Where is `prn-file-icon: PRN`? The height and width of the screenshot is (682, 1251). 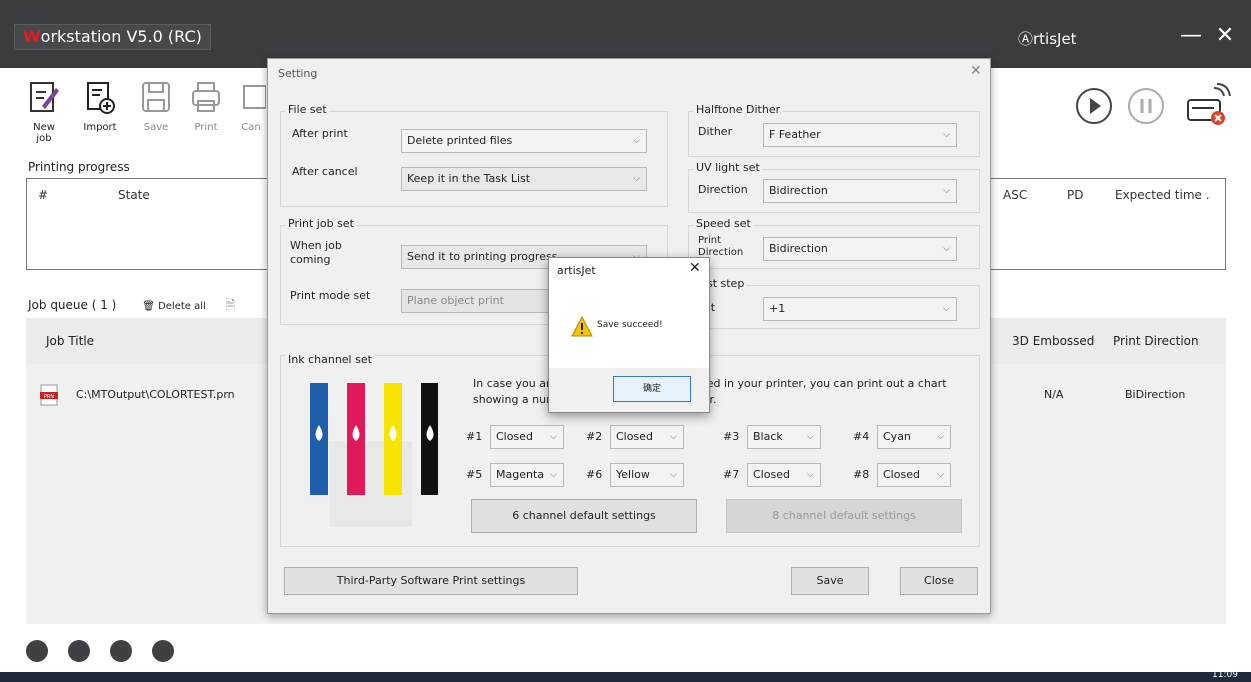 prn-file-icon: PRN is located at coordinates (49, 396).